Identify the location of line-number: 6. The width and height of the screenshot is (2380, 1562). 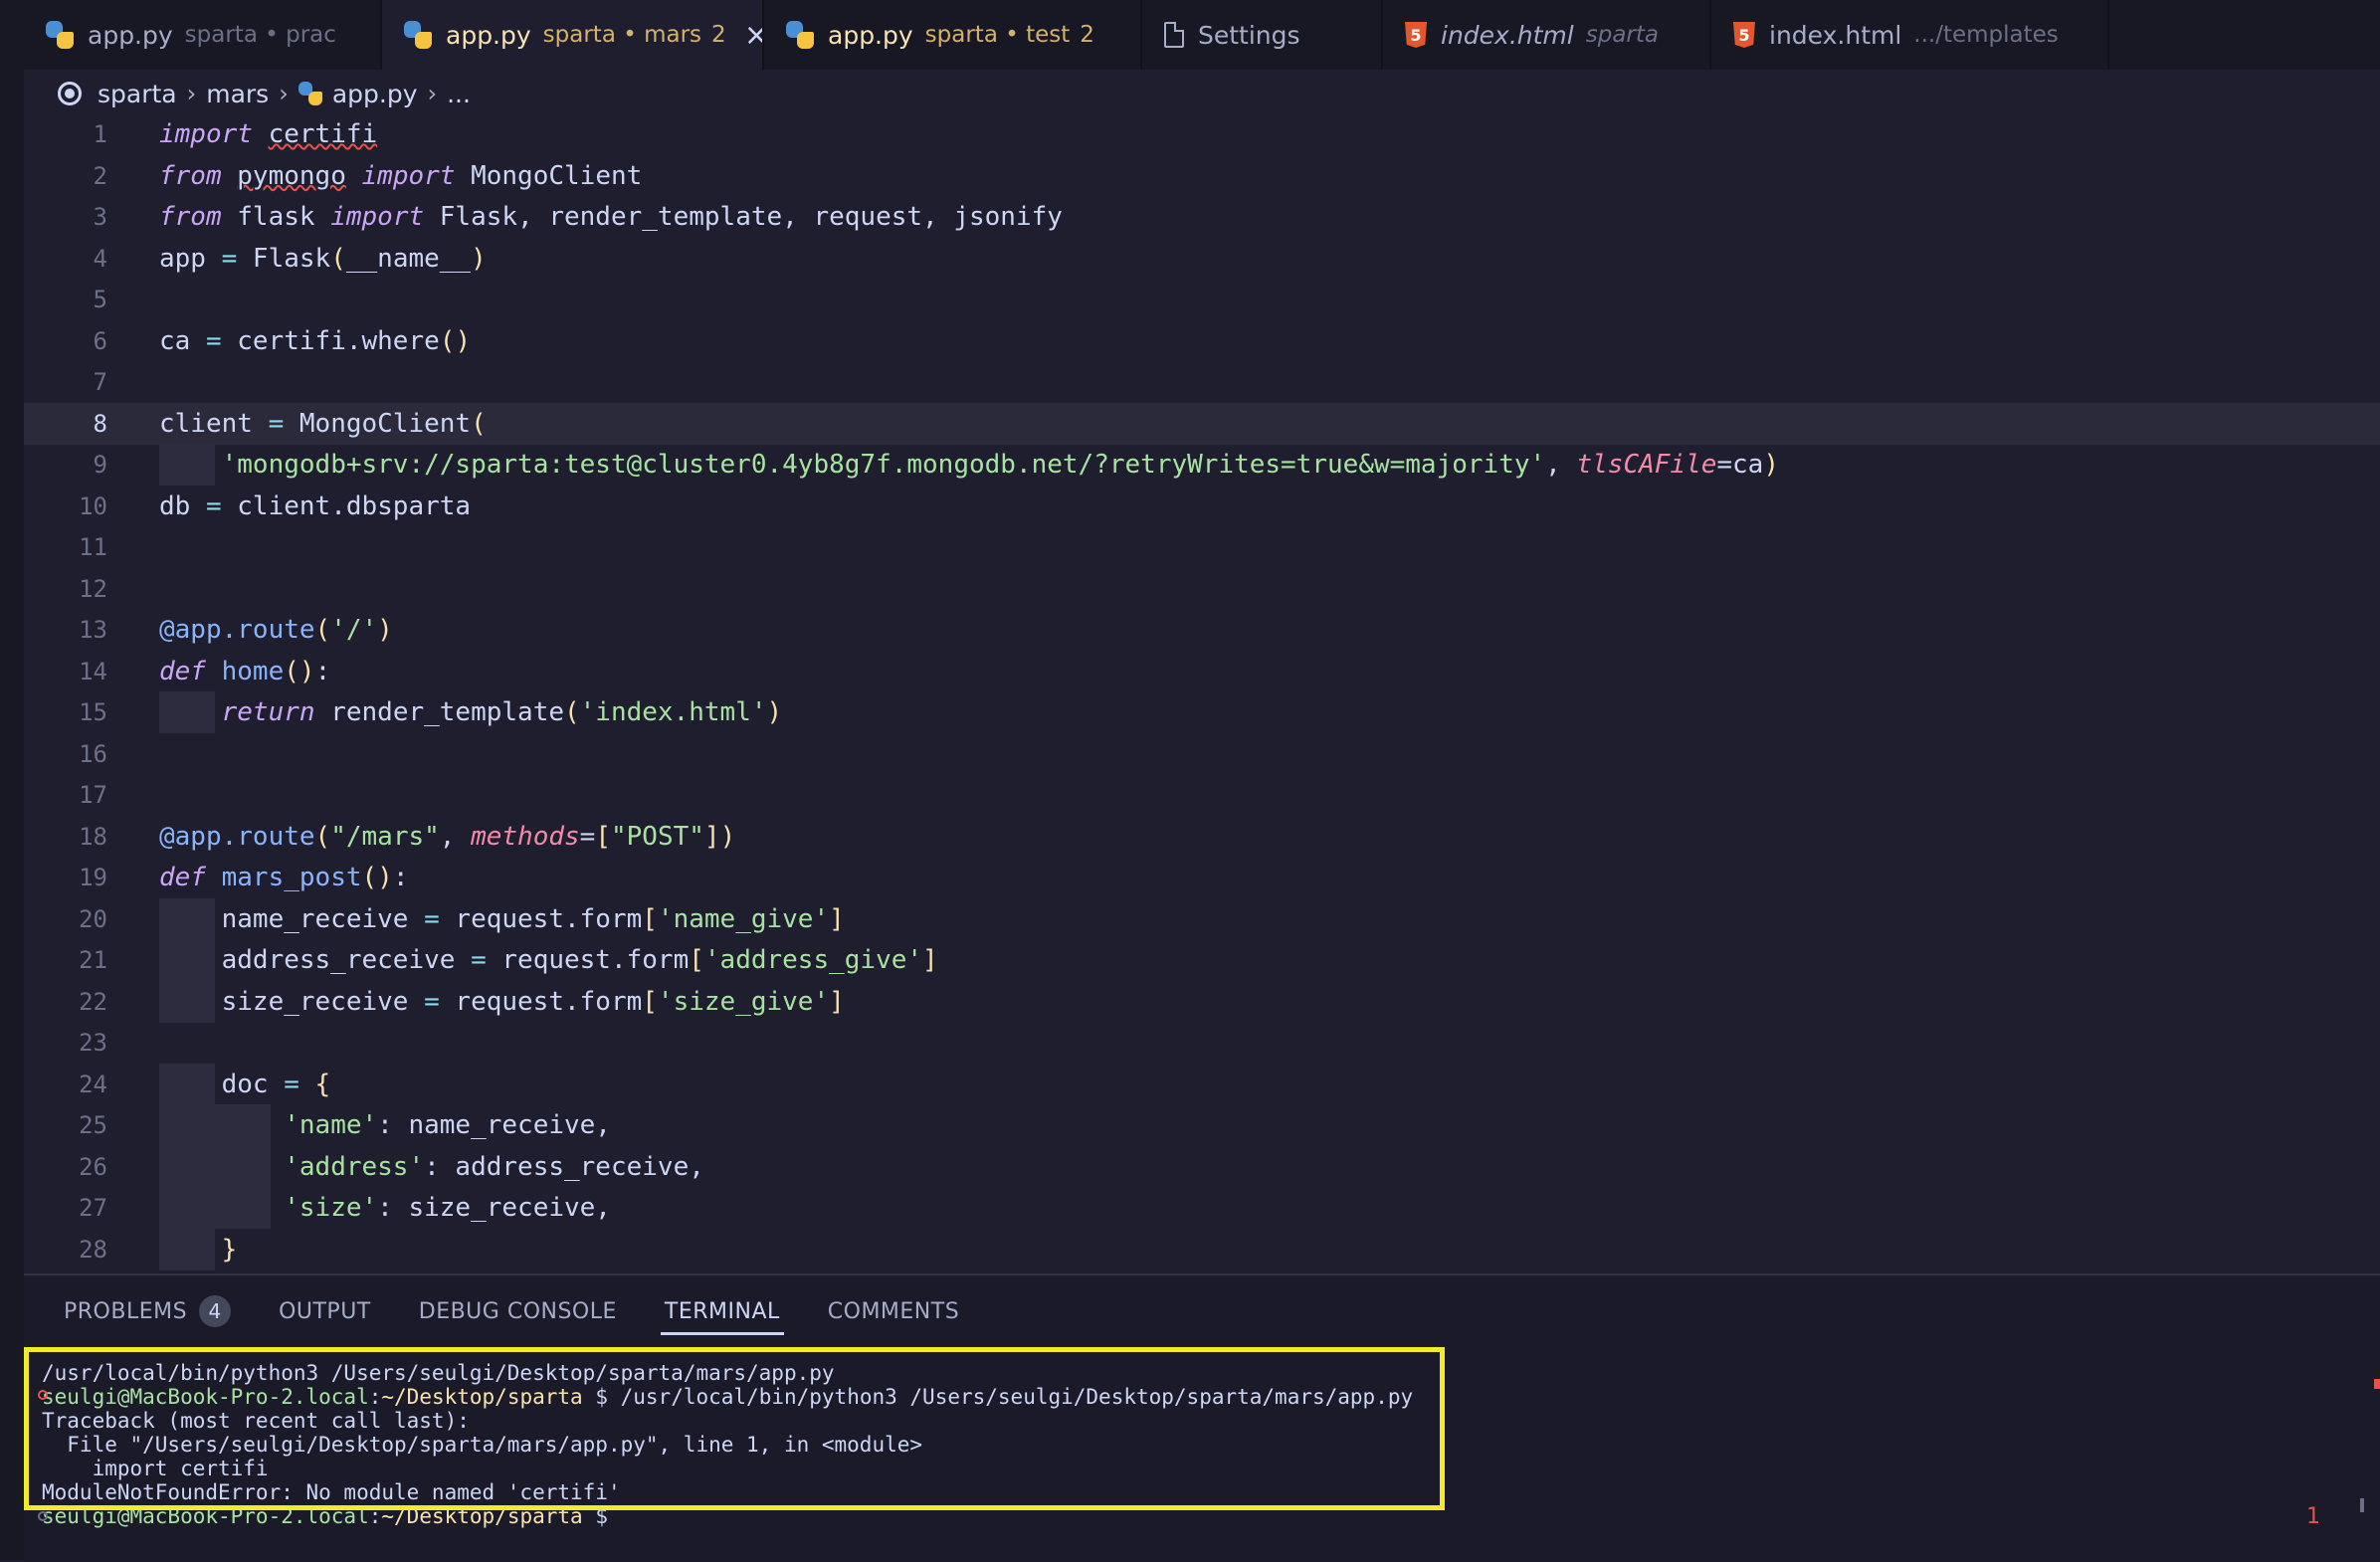
(65, 341).